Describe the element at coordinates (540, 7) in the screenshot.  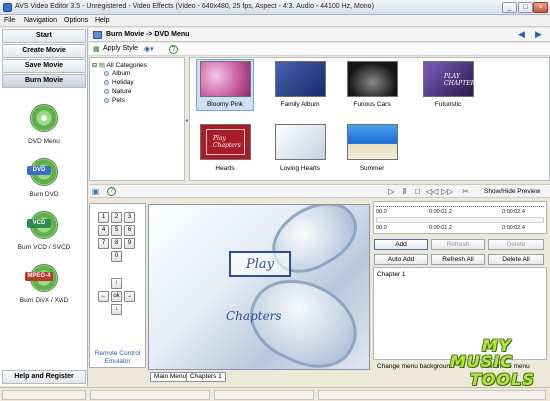
I see `close-button: ×` at that location.